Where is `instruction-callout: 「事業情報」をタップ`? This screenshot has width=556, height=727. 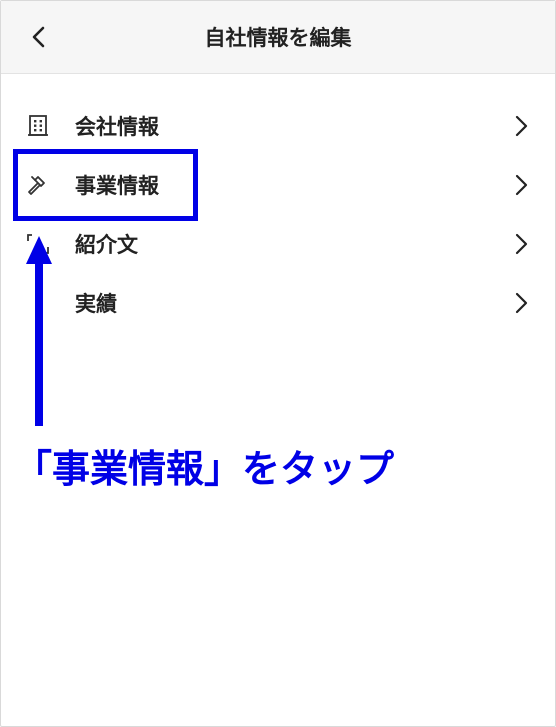 instruction-callout: 「事業情報」をタップ is located at coordinates (204, 469).